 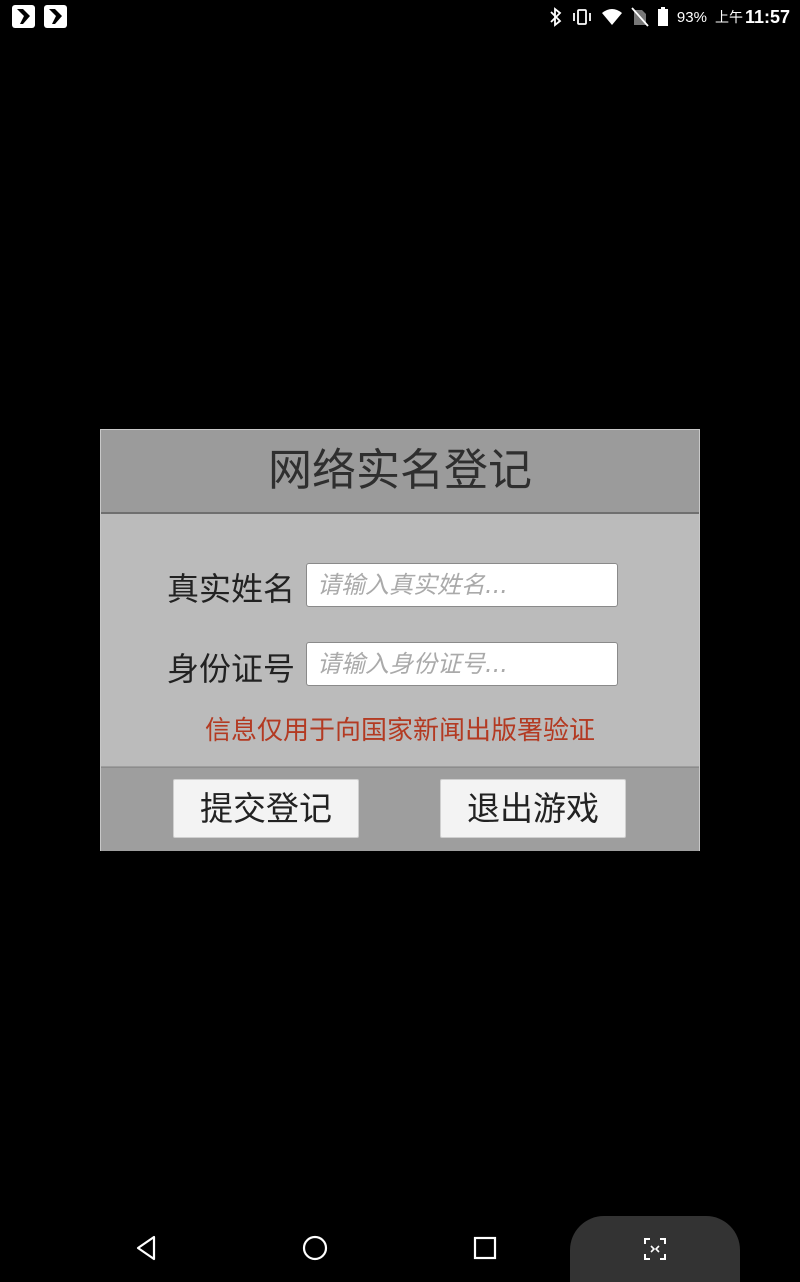 I want to click on screenshot-button, so click(x=655, y=1249).